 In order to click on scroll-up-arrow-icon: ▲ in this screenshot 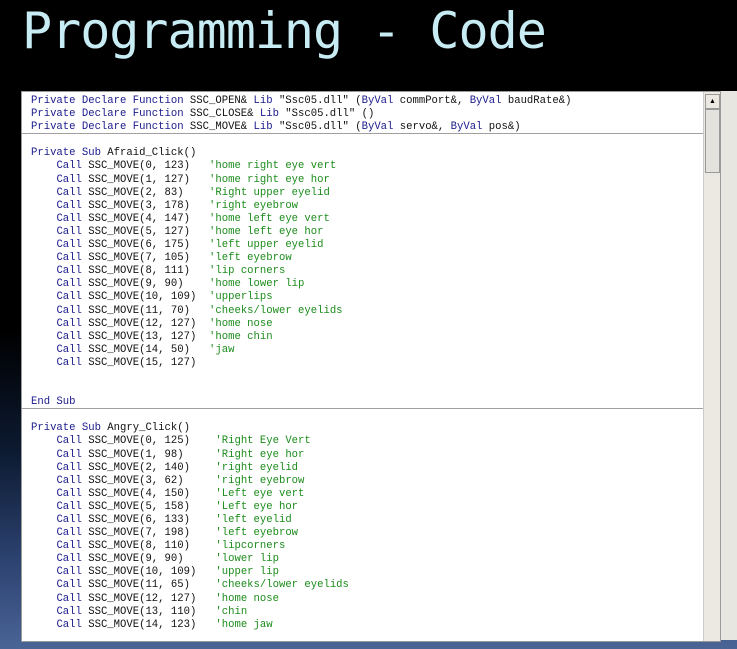, I will do `click(712, 101)`.